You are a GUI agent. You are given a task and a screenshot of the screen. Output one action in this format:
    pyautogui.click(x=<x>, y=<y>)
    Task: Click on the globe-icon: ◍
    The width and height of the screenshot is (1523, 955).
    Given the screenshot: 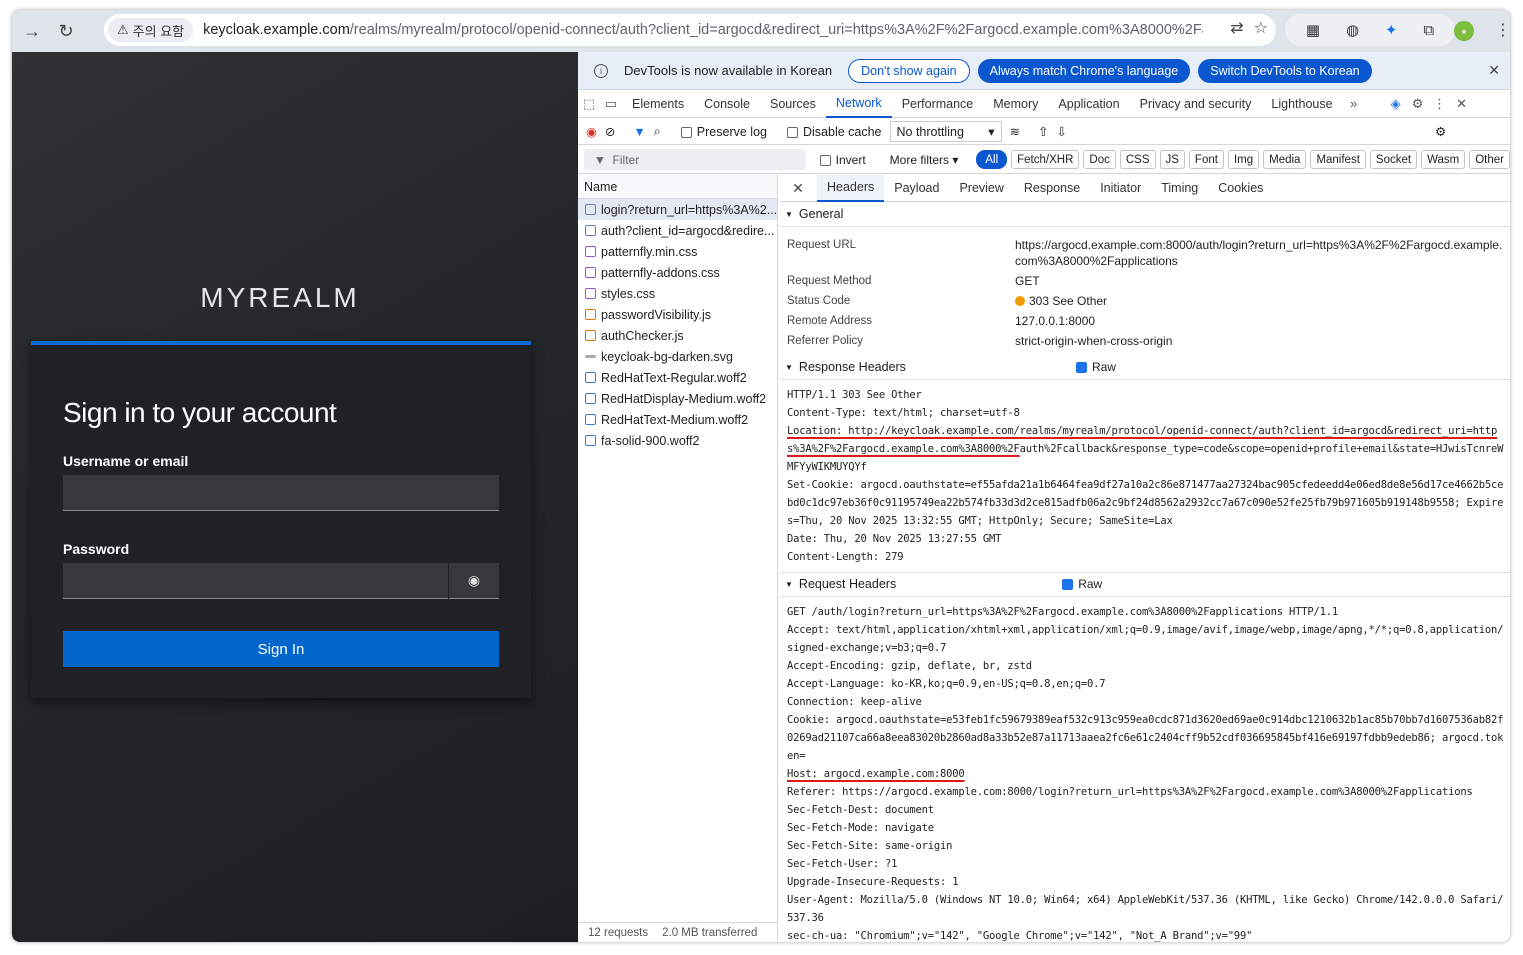 What is the action you would take?
    pyautogui.click(x=1352, y=30)
    